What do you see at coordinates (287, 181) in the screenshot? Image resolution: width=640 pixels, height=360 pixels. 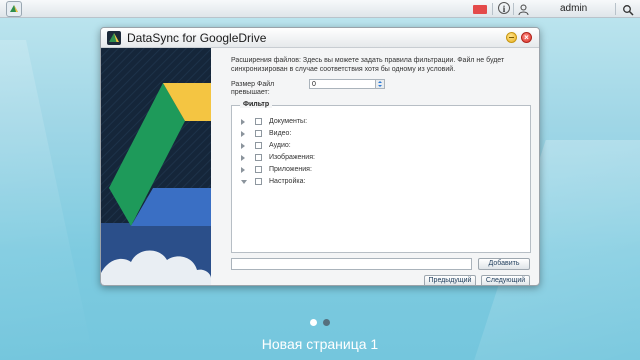 I see `tree-item-label: Настройка:` at bounding box center [287, 181].